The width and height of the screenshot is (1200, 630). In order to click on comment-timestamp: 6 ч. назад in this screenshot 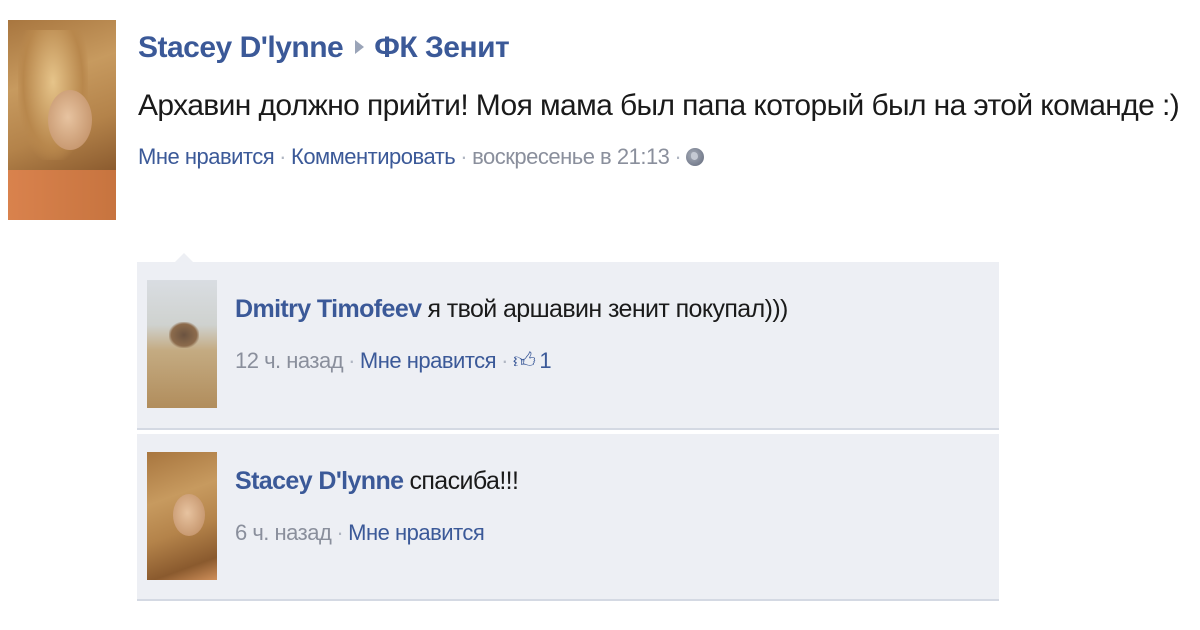, I will do `click(283, 532)`.